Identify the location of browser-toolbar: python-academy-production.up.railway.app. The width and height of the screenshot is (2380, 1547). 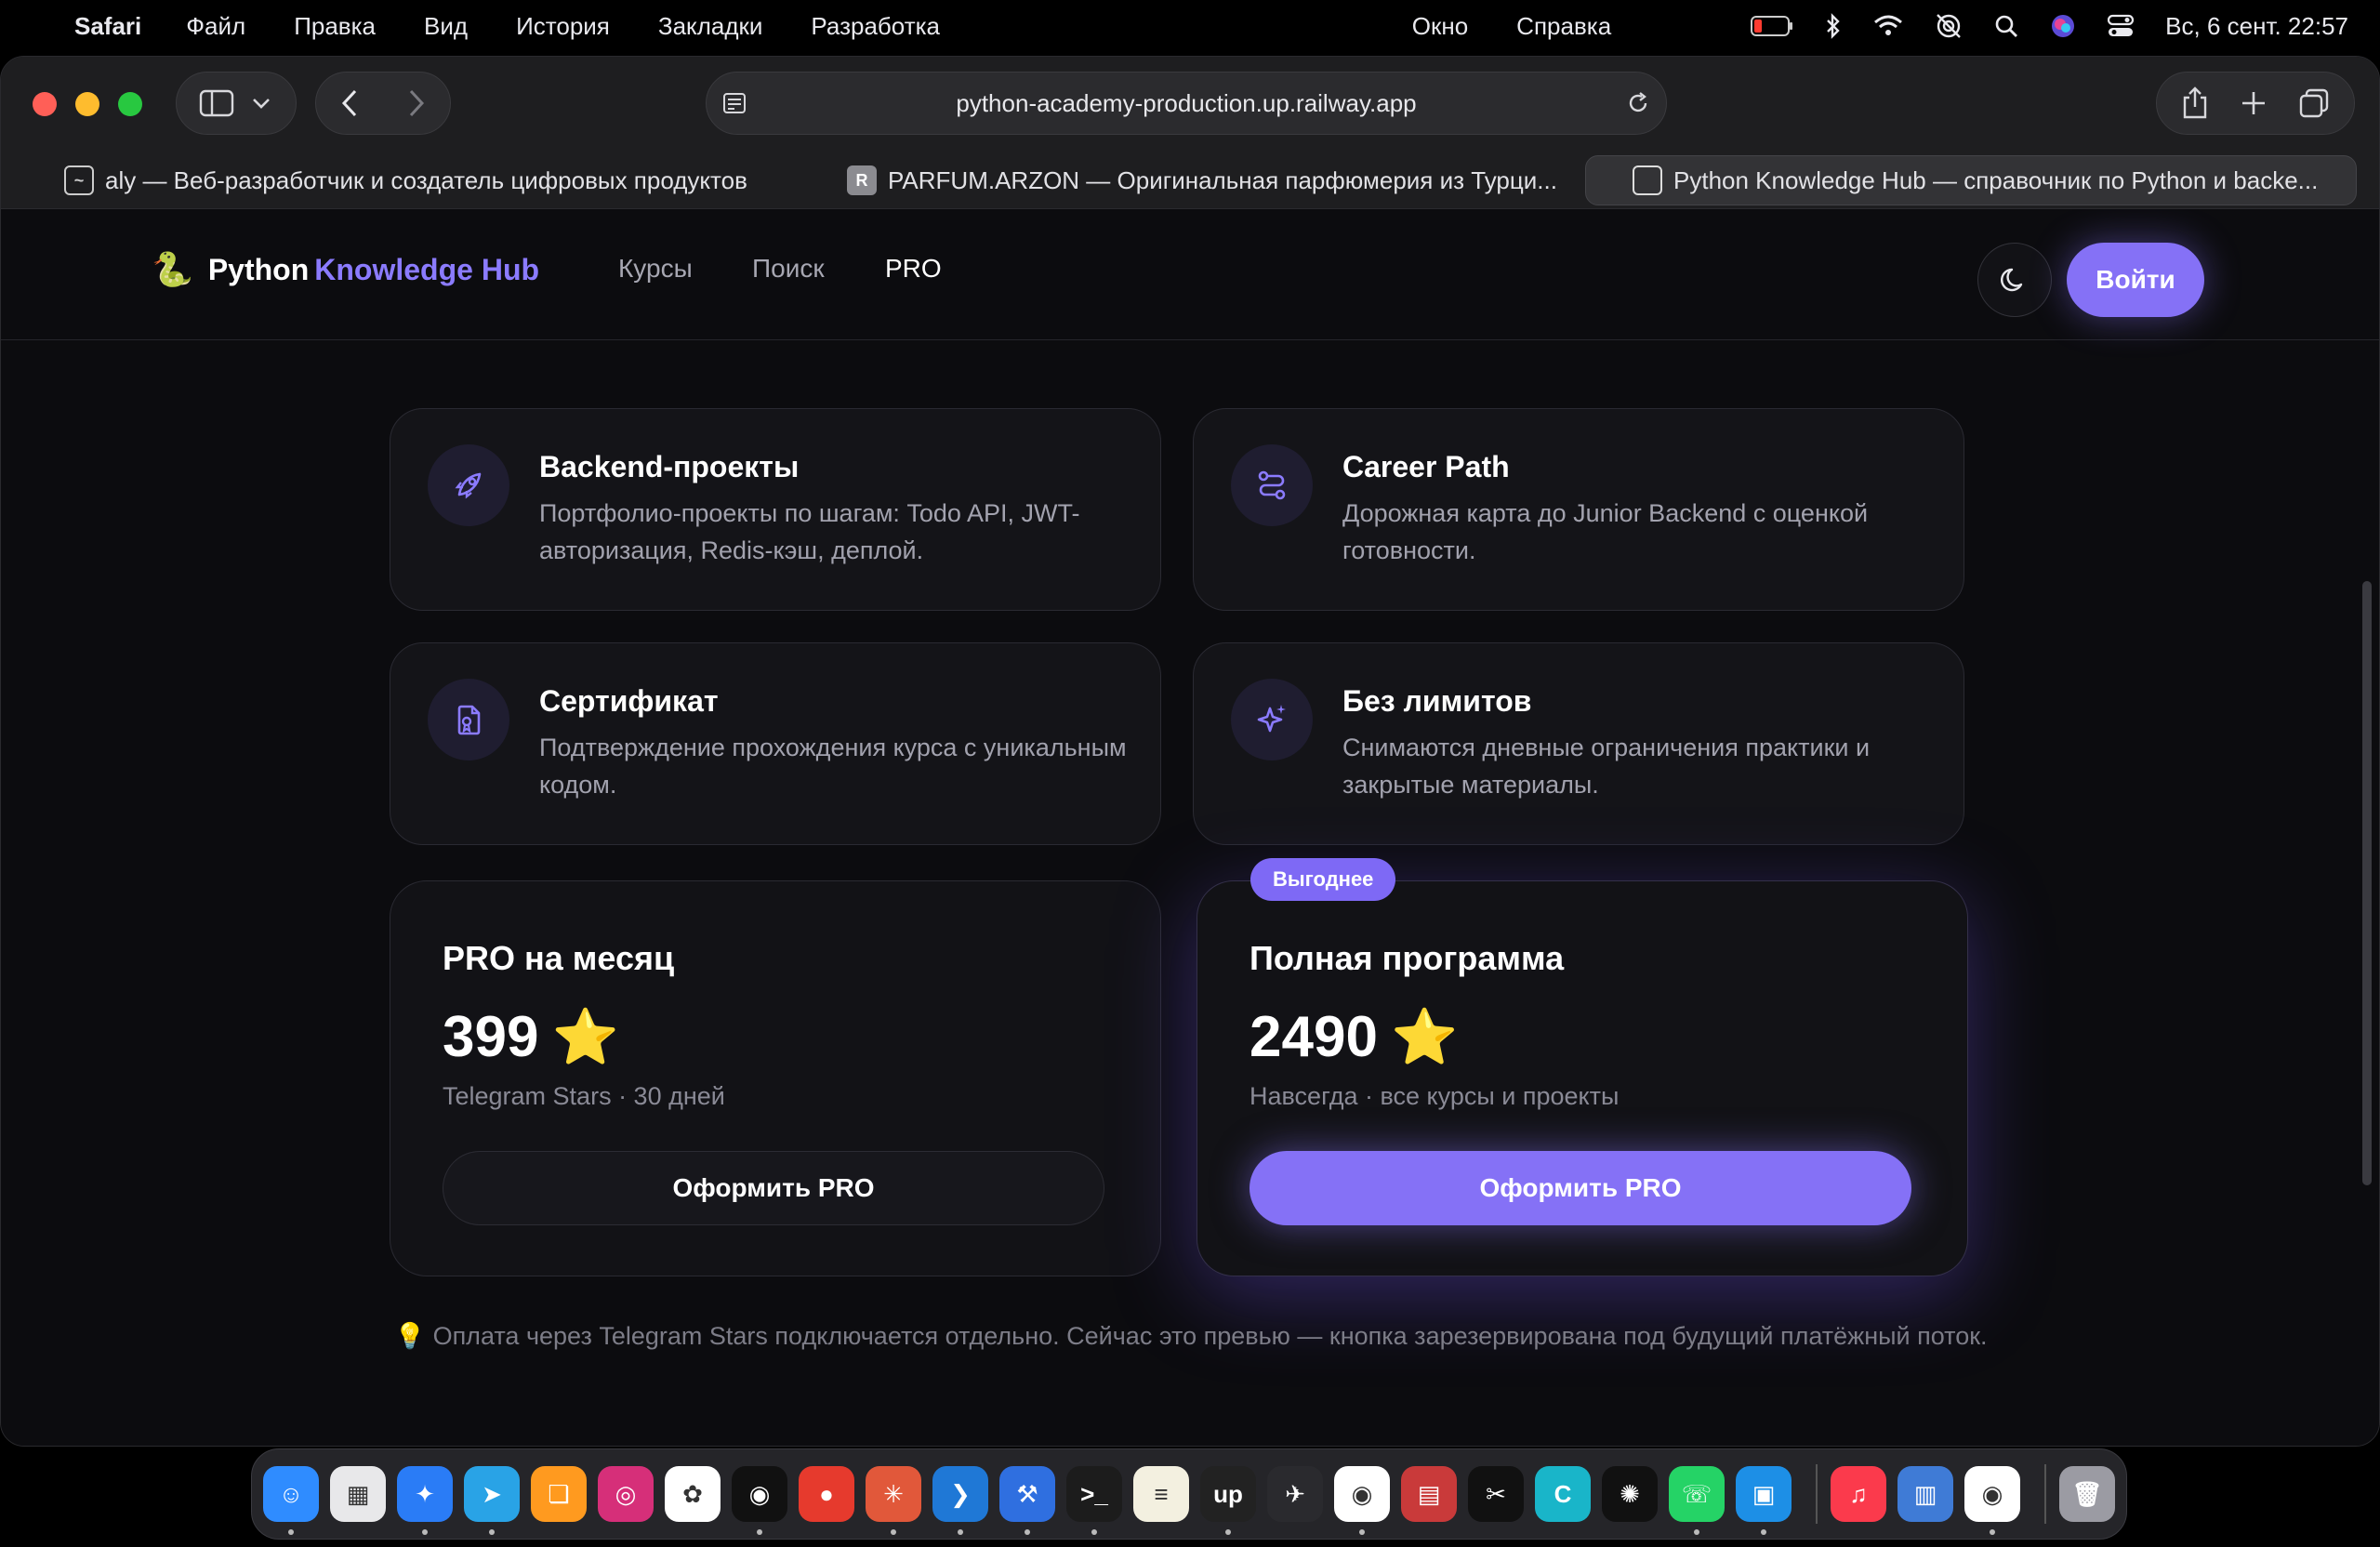
(1190, 103).